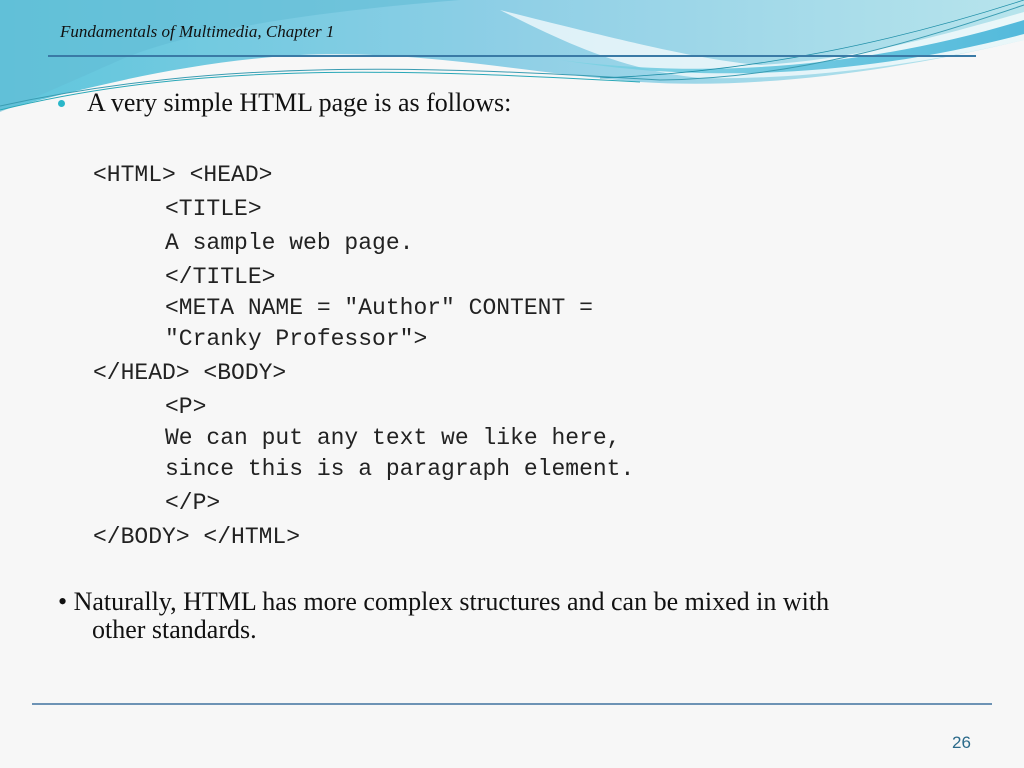 Image resolution: width=1024 pixels, height=768 pixels. I want to click on footer-divider, so click(512, 704).